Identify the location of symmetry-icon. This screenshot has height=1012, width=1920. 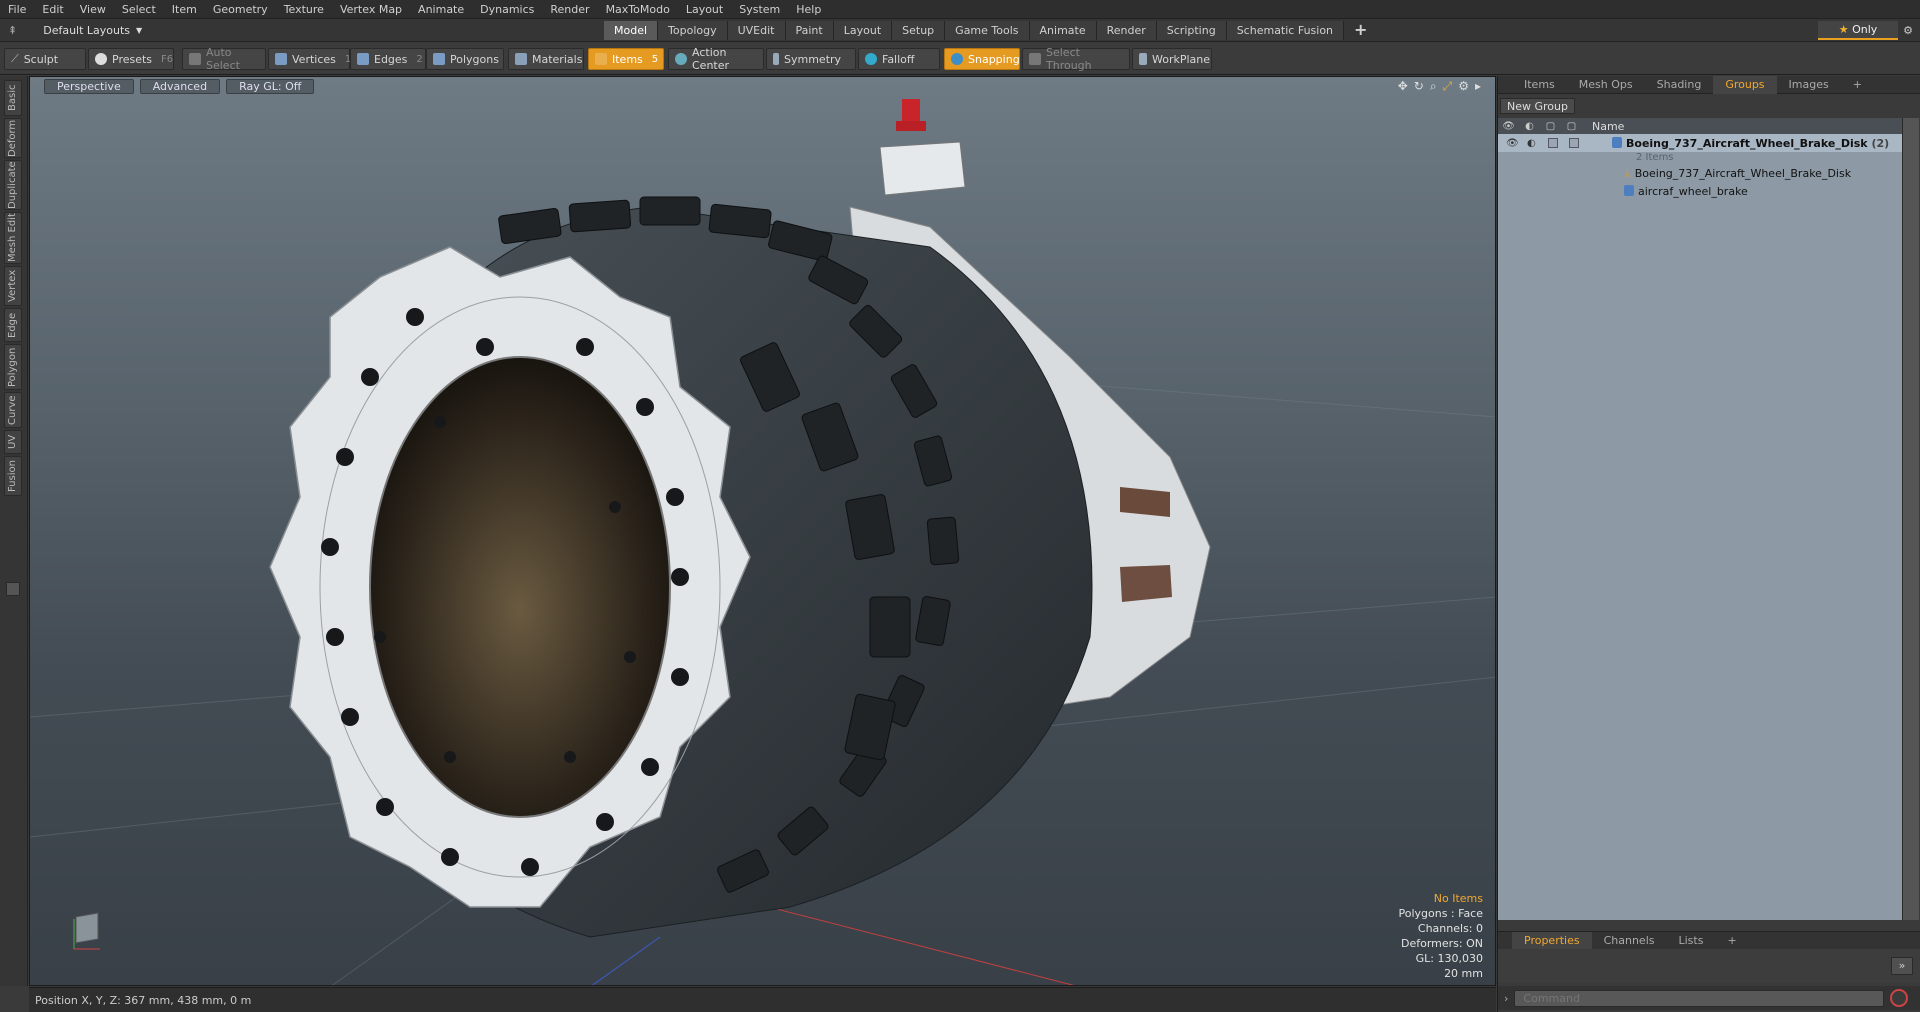
(776, 59).